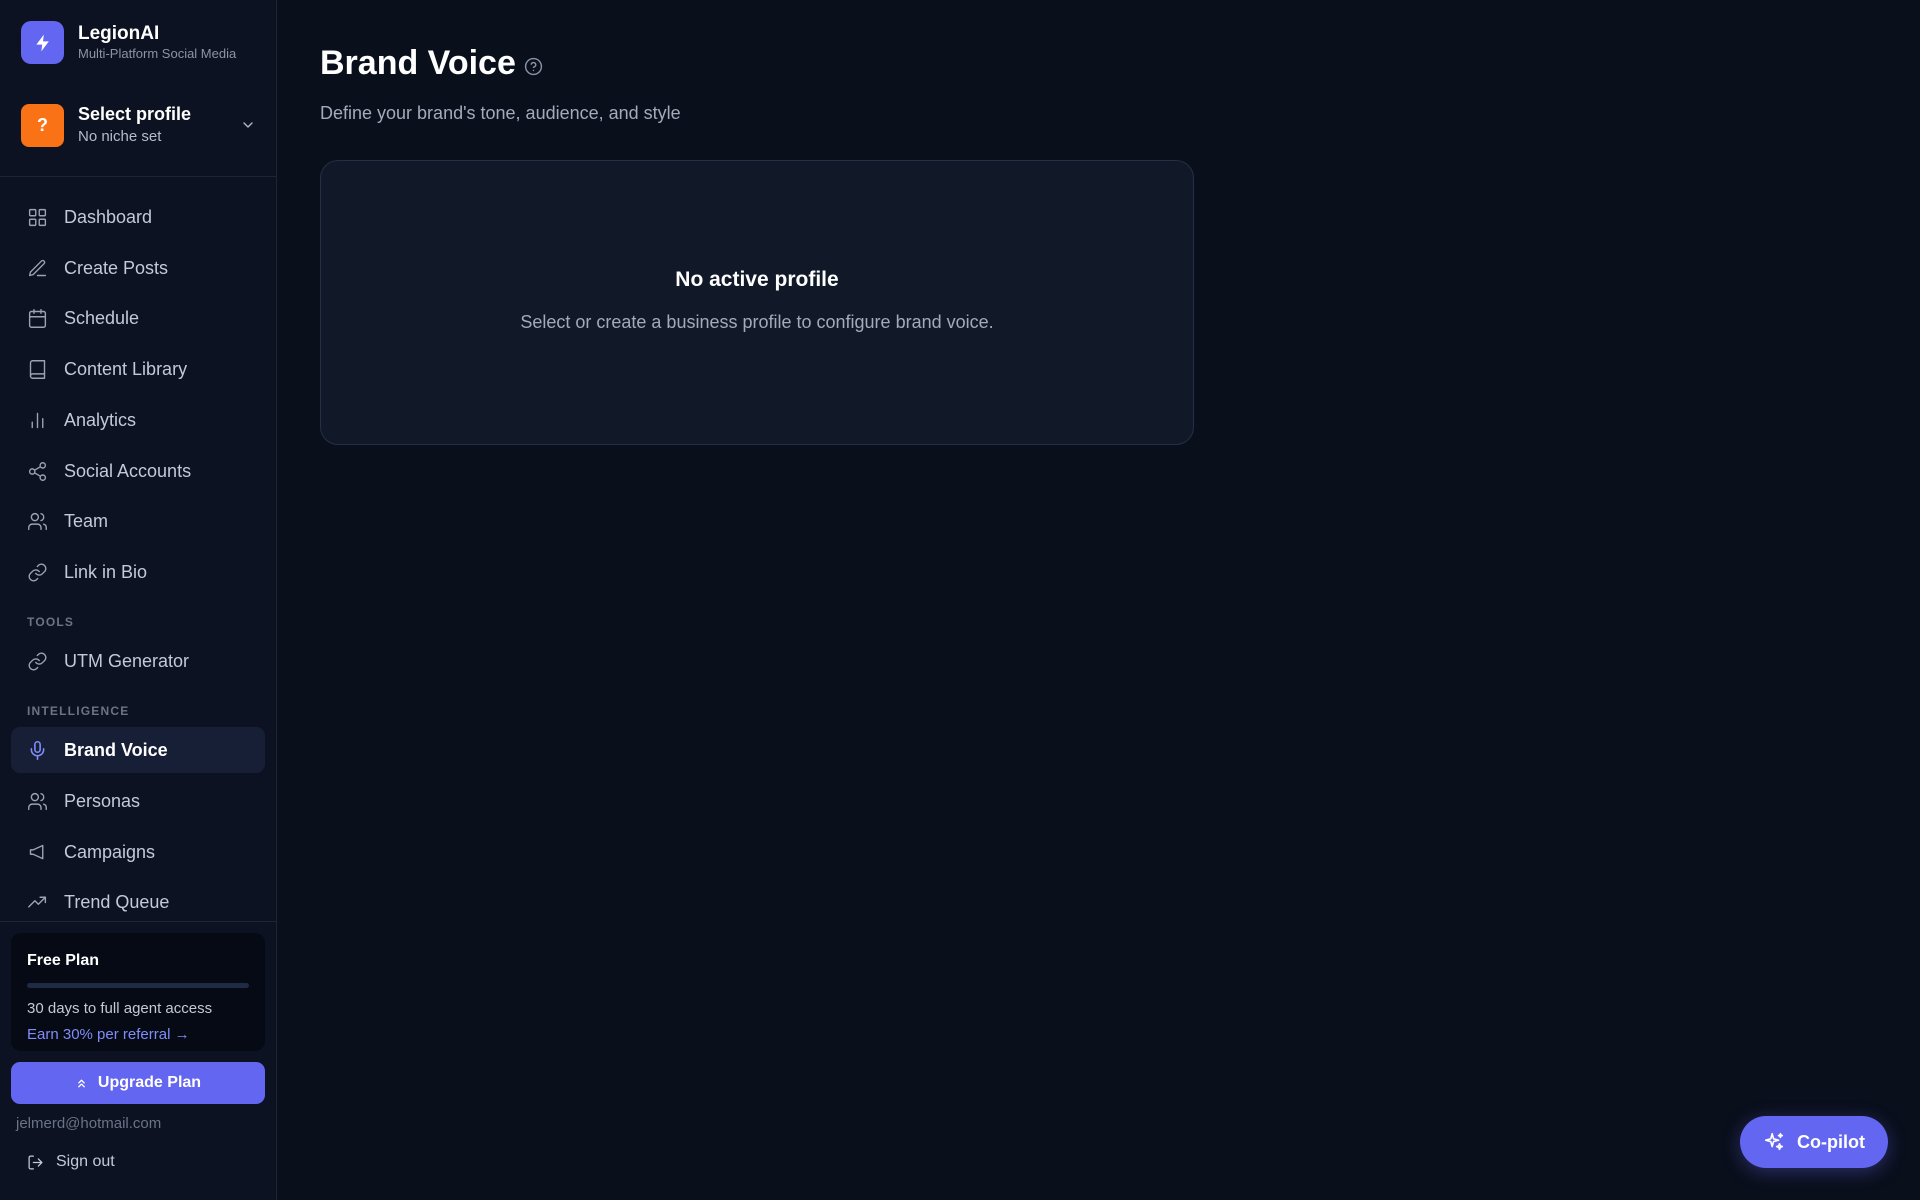 This screenshot has width=1920, height=1200. I want to click on sidebar-bottom-divider, so click(138, 921).